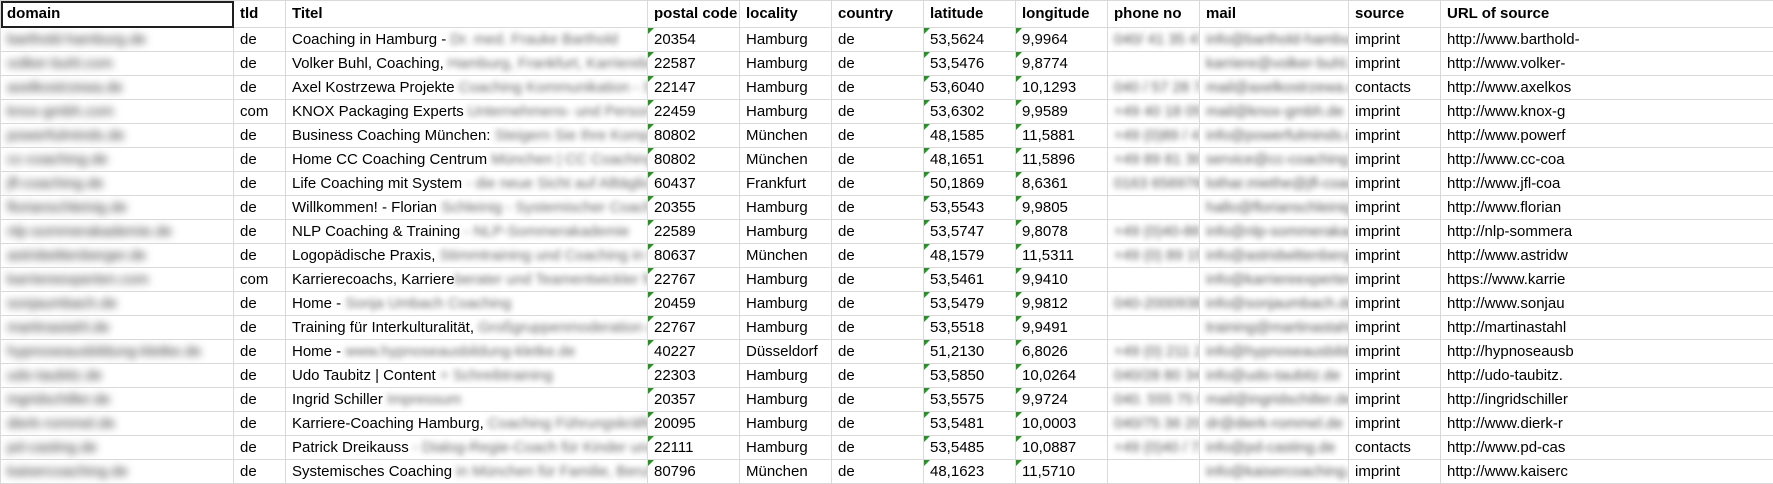  What do you see at coordinates (117, 63) in the screenshot?
I see `cell-domain: volker-buhl.com` at bounding box center [117, 63].